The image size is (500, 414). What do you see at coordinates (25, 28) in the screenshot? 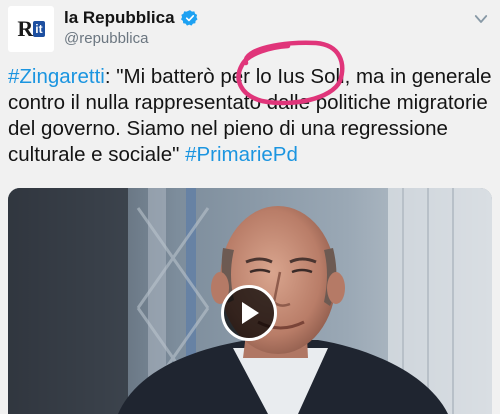
I see `avatar-letter: R` at bounding box center [25, 28].